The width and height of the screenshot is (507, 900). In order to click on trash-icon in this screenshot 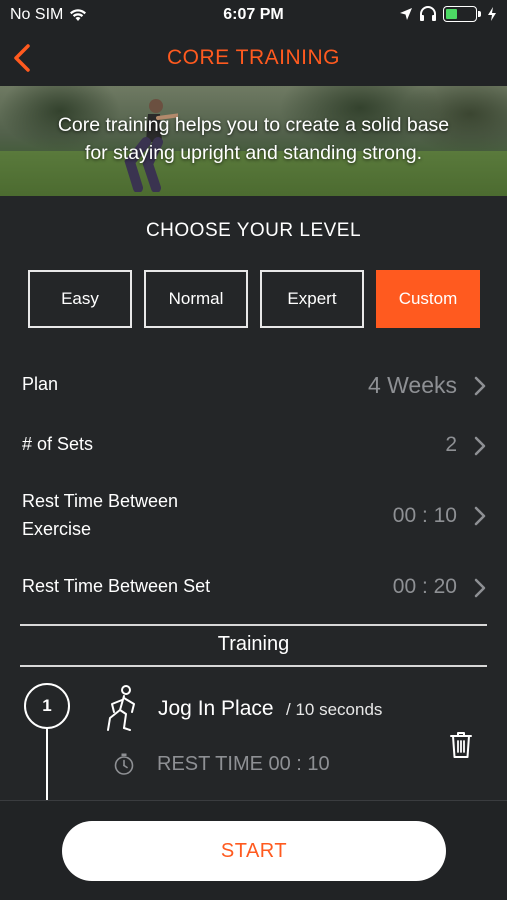, I will do `click(461, 745)`.